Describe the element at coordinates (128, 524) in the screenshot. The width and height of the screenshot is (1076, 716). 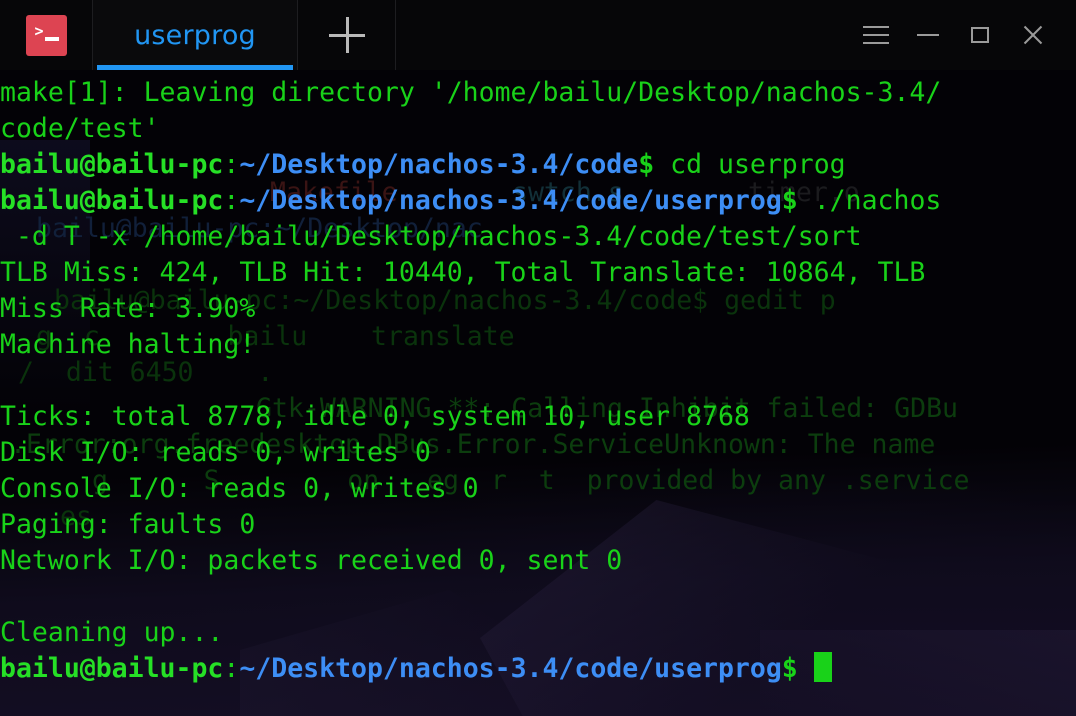
I see `terminal-text: Paging: faults 0` at that location.